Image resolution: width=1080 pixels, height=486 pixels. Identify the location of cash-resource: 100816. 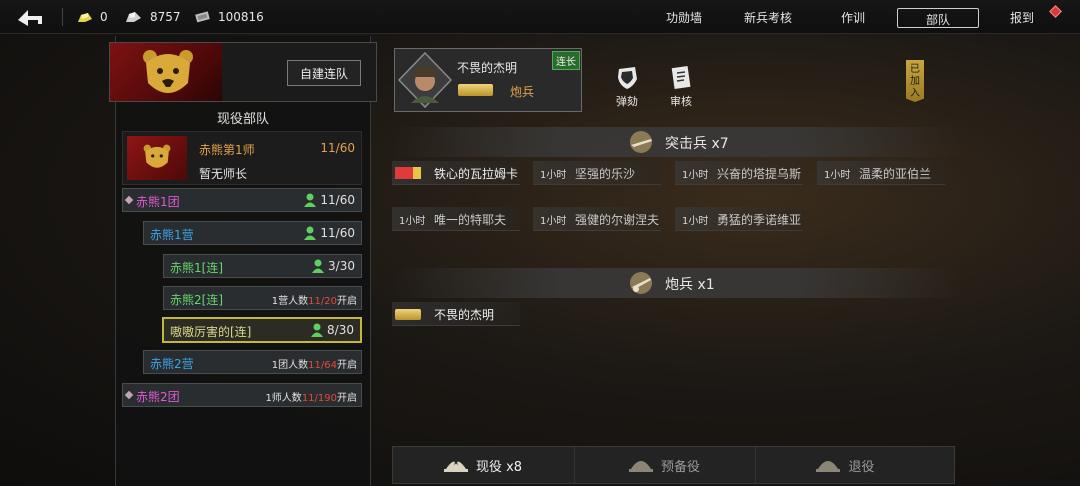
(229, 17).